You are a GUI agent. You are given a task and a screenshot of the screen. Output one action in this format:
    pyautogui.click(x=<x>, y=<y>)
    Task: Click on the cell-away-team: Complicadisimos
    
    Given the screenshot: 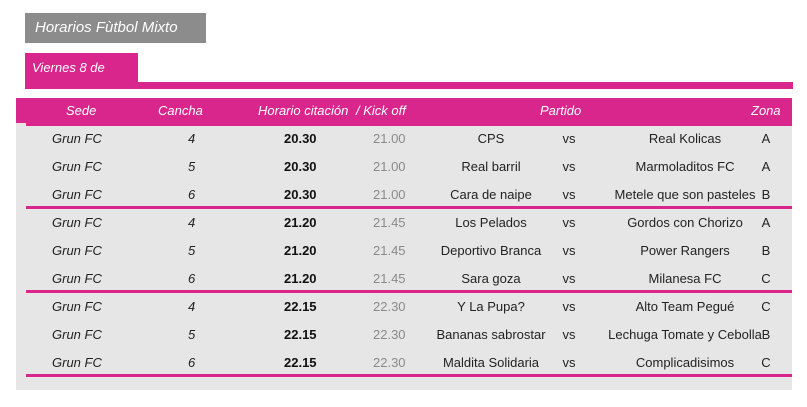 What is the action you would take?
    pyautogui.click(x=685, y=362)
    